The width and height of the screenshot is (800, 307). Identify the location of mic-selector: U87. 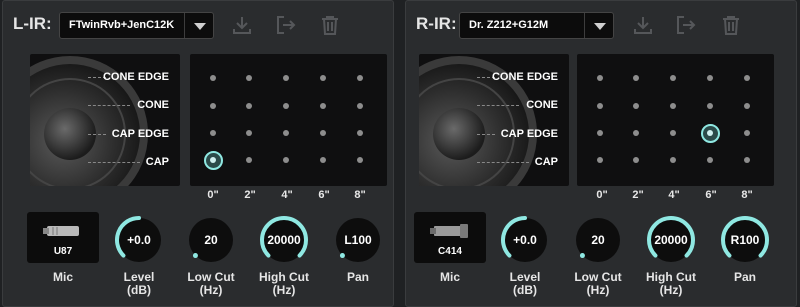
(63, 237).